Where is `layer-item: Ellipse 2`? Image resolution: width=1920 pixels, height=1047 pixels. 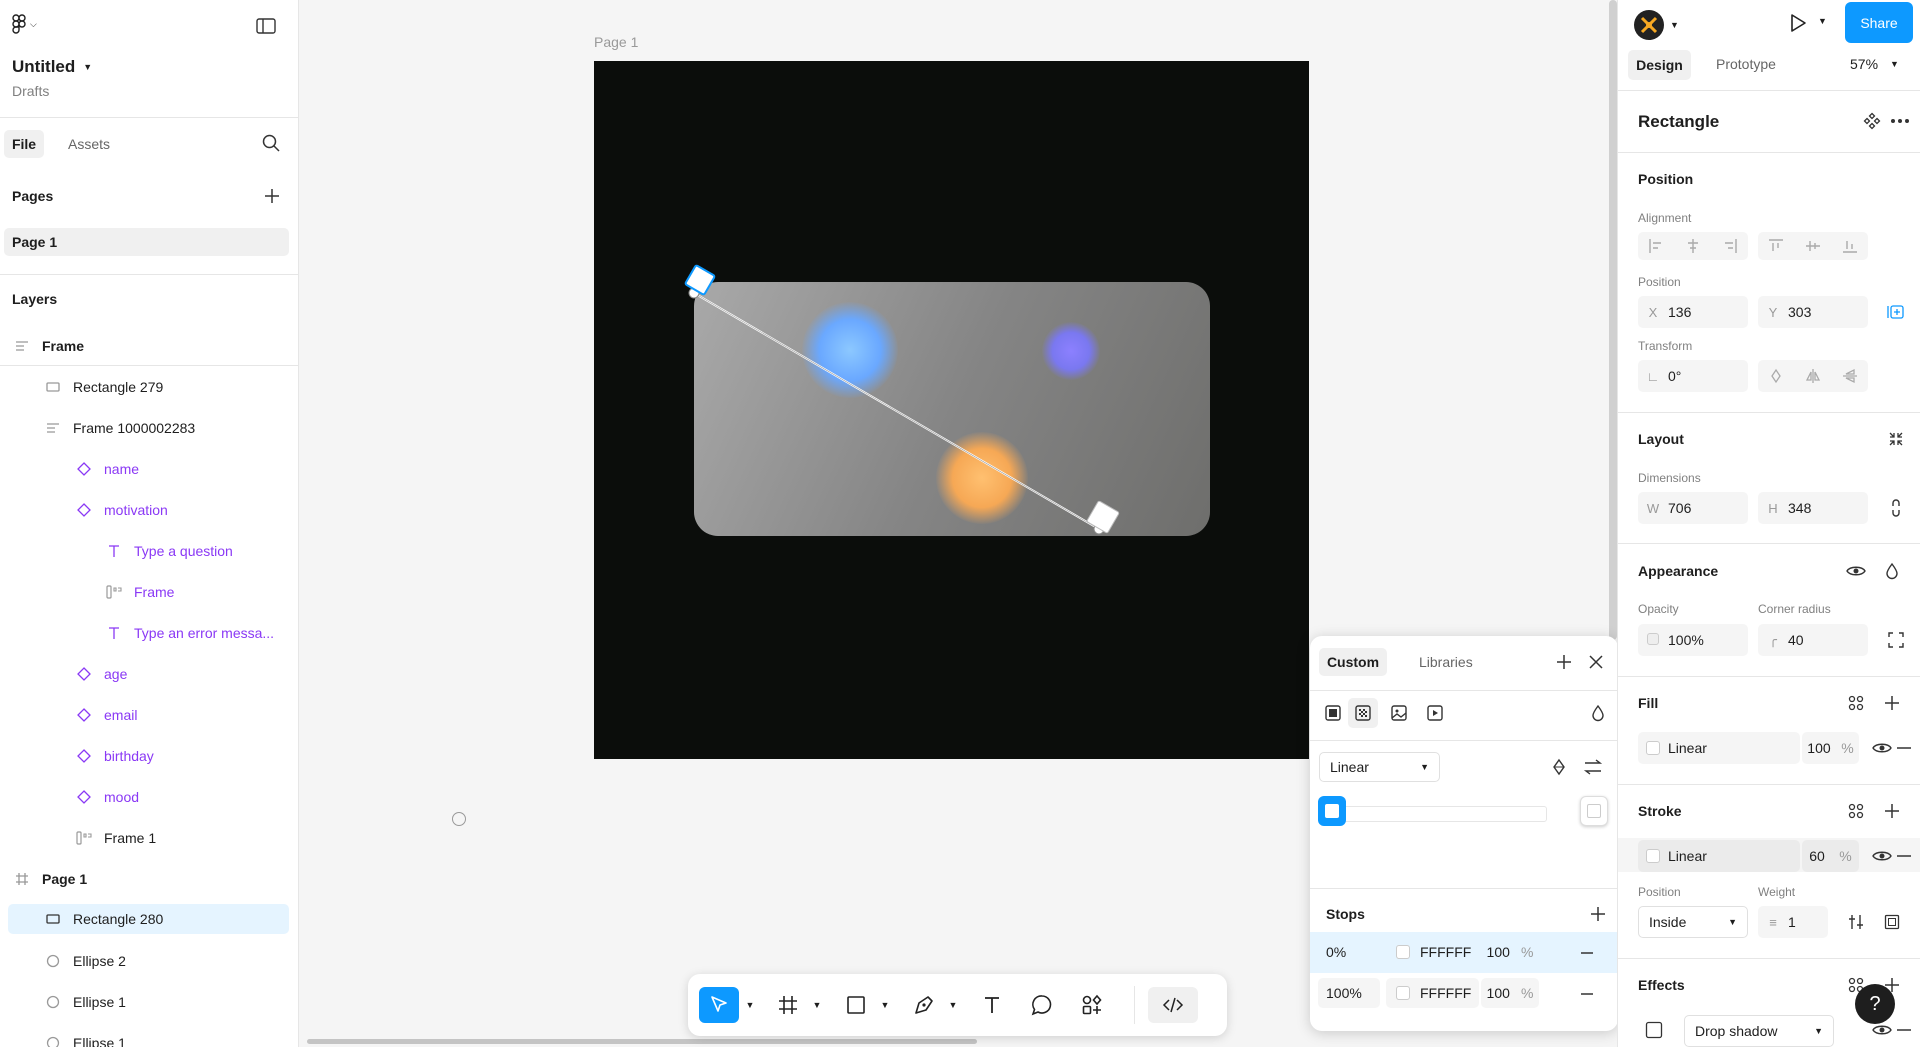
layer-item: Ellipse 2 is located at coordinates (149, 960).